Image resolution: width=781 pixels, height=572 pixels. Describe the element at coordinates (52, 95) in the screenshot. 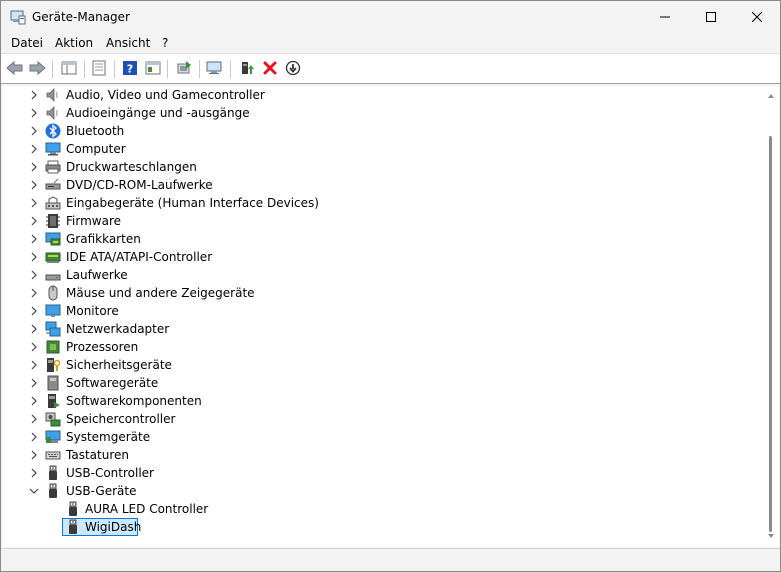

I see `speaker-icon` at that location.